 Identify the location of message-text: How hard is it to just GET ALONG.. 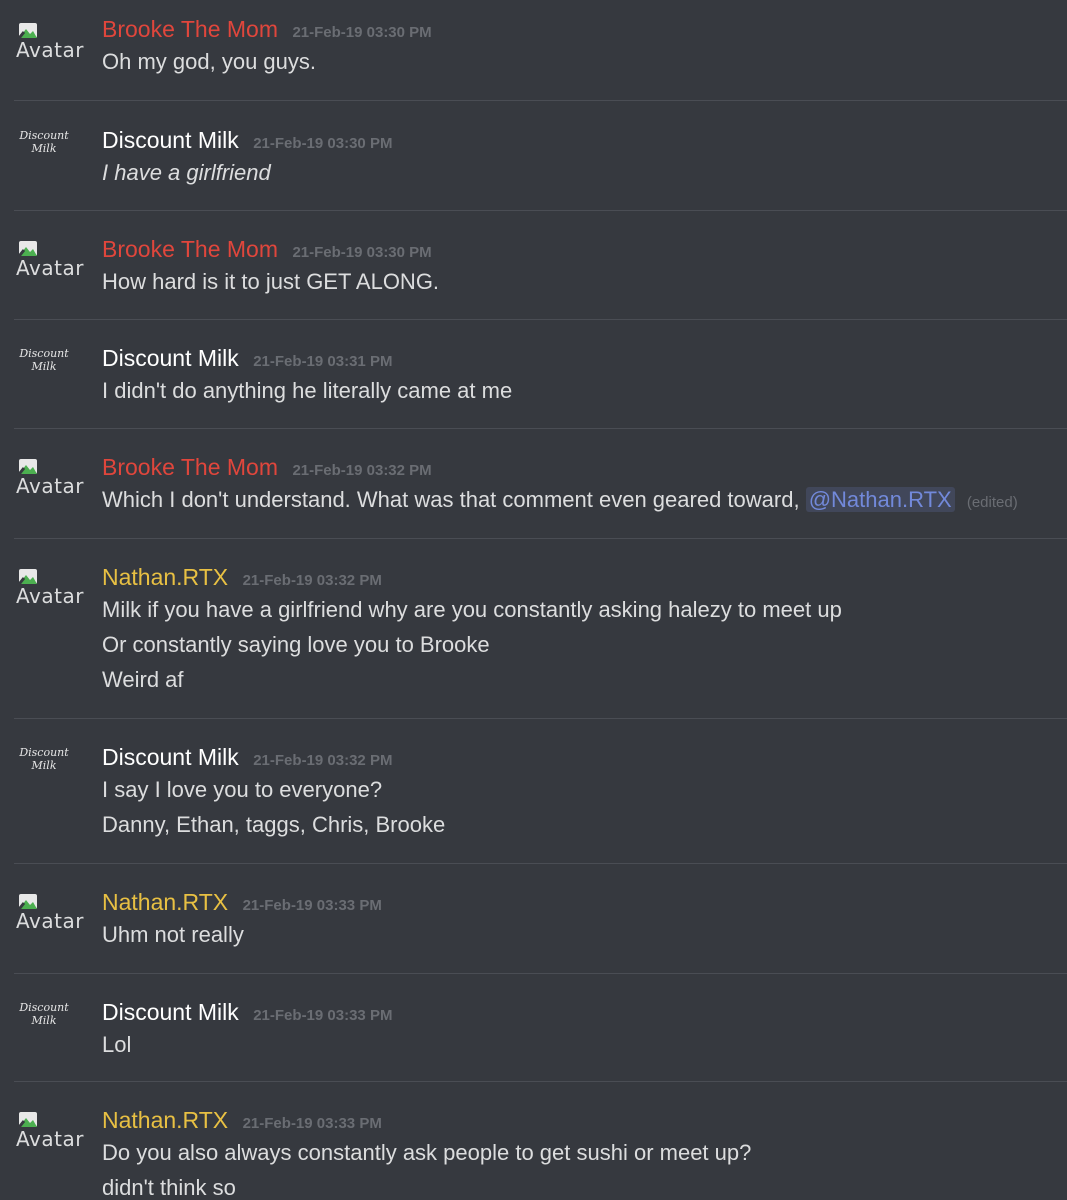
(271, 281).